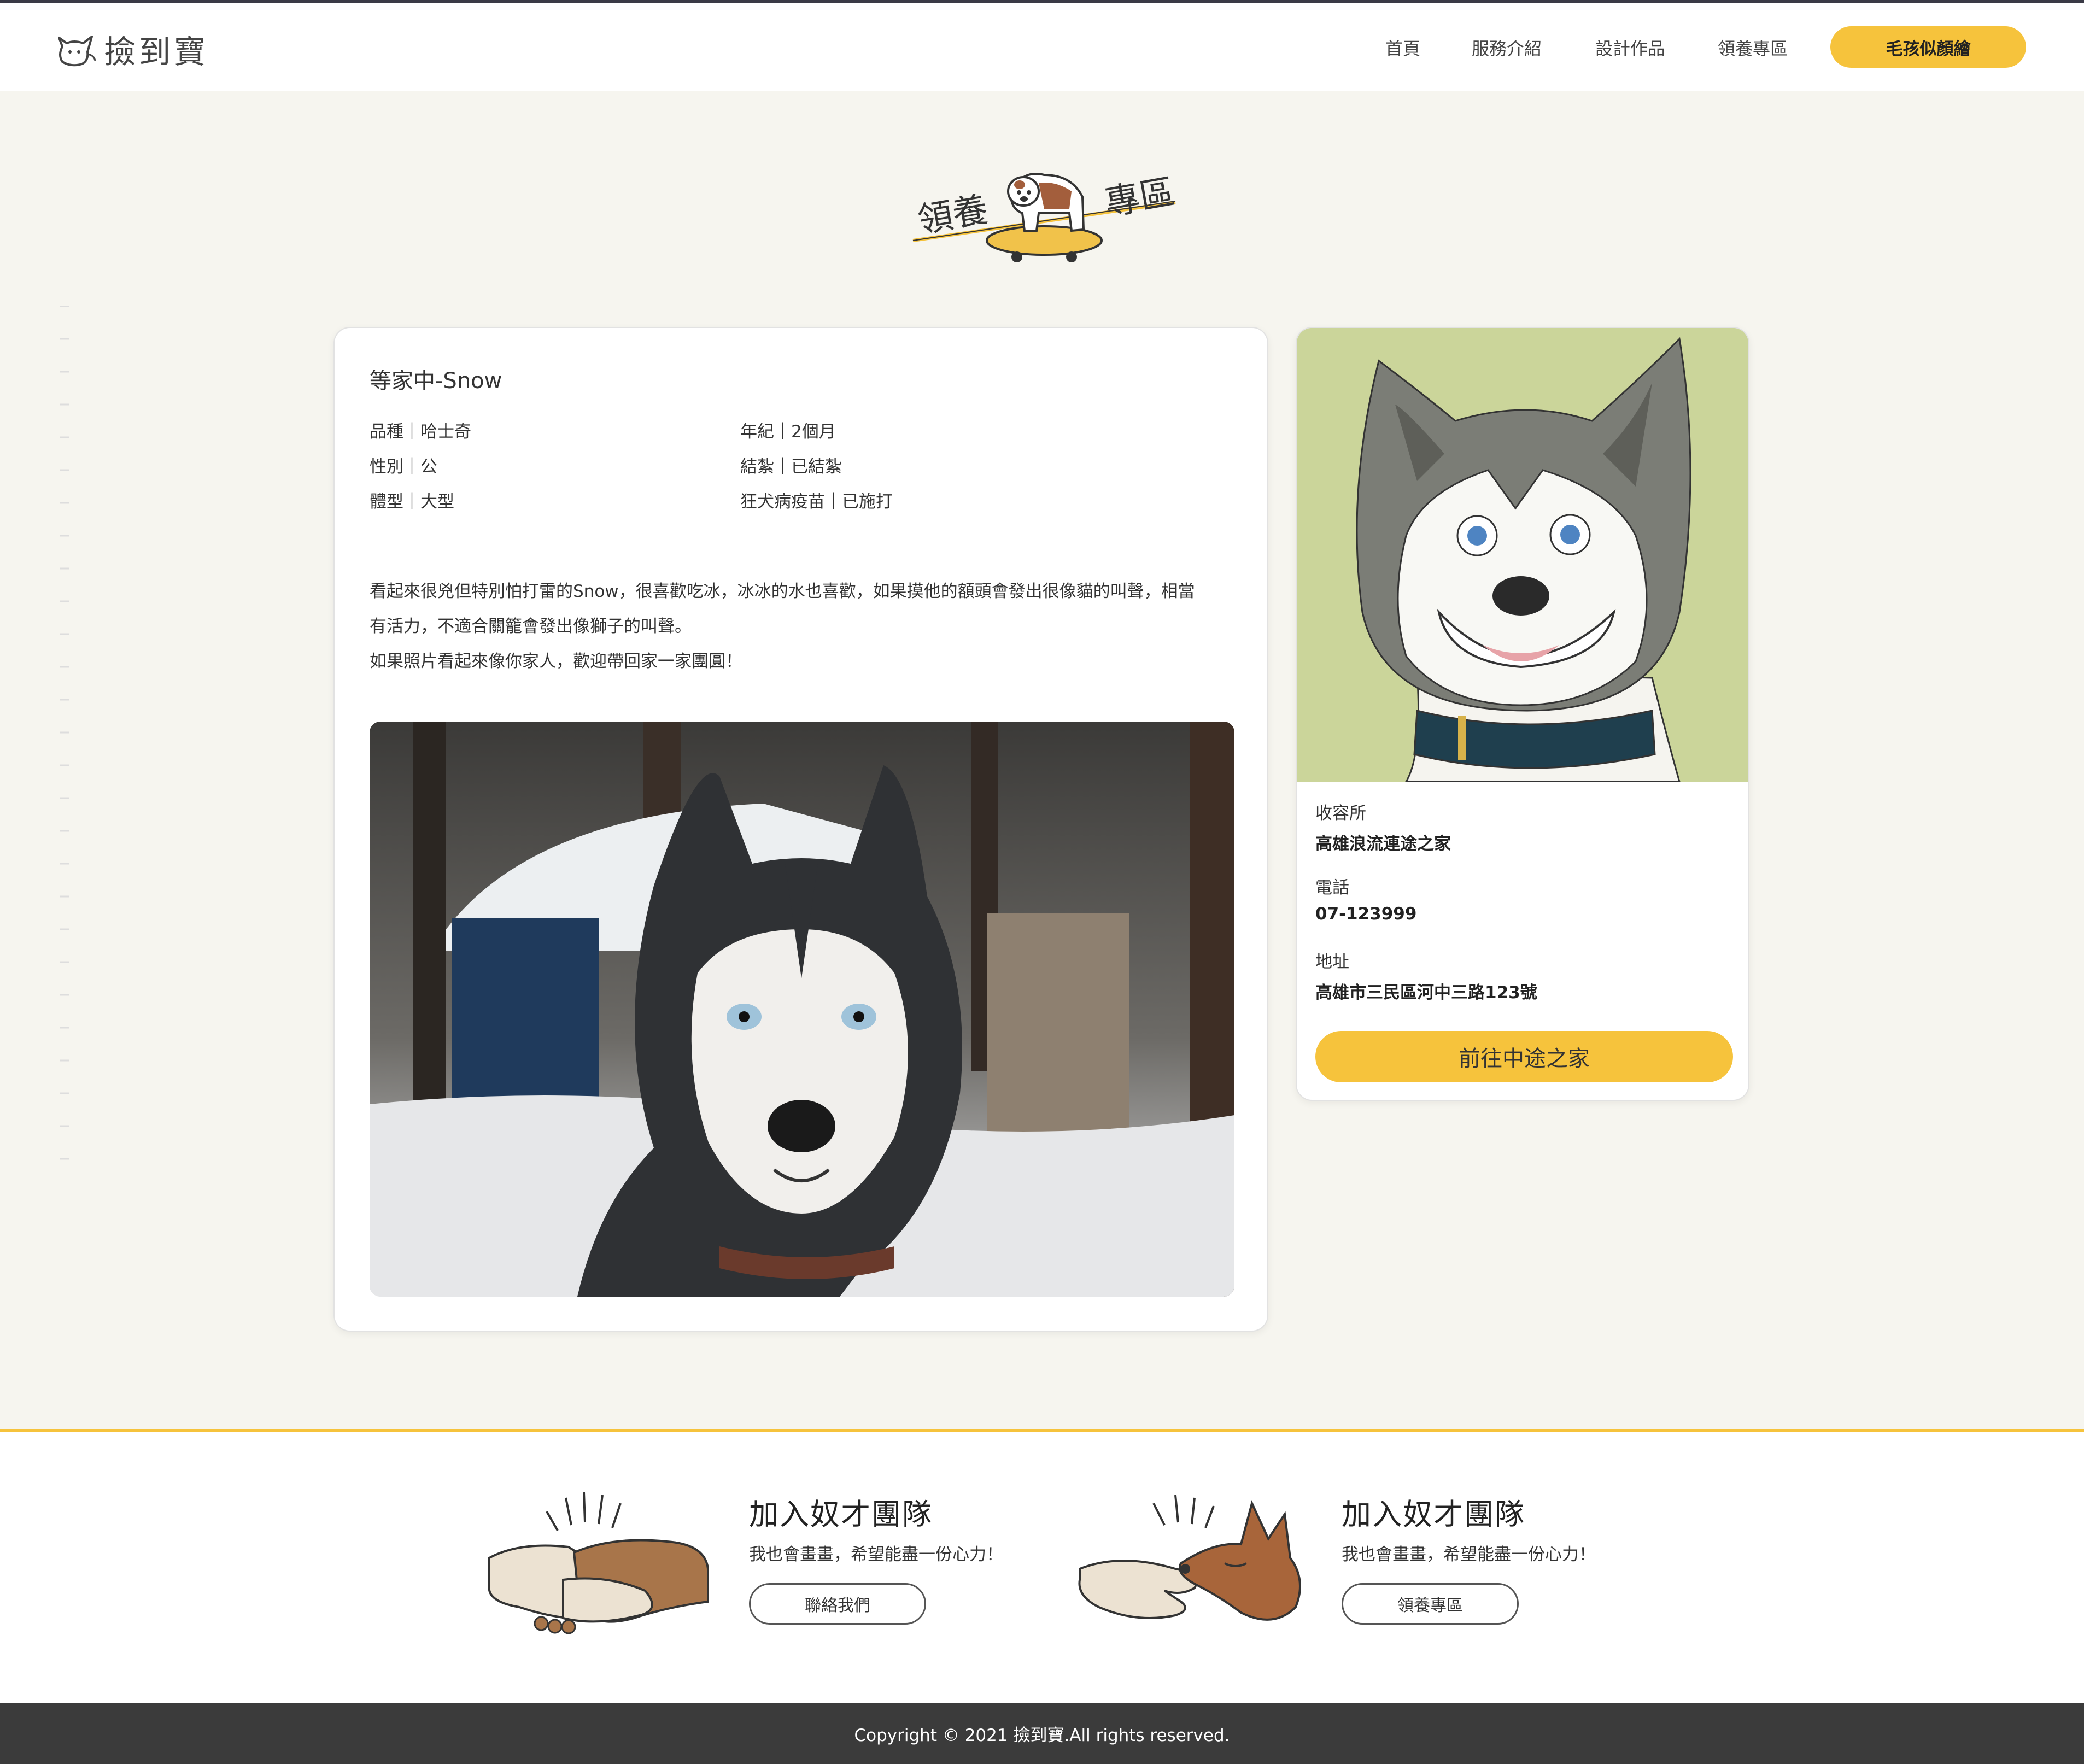 Image resolution: width=2084 pixels, height=1764 pixels. What do you see at coordinates (802, 1009) in the screenshot?
I see `husky-photo` at bounding box center [802, 1009].